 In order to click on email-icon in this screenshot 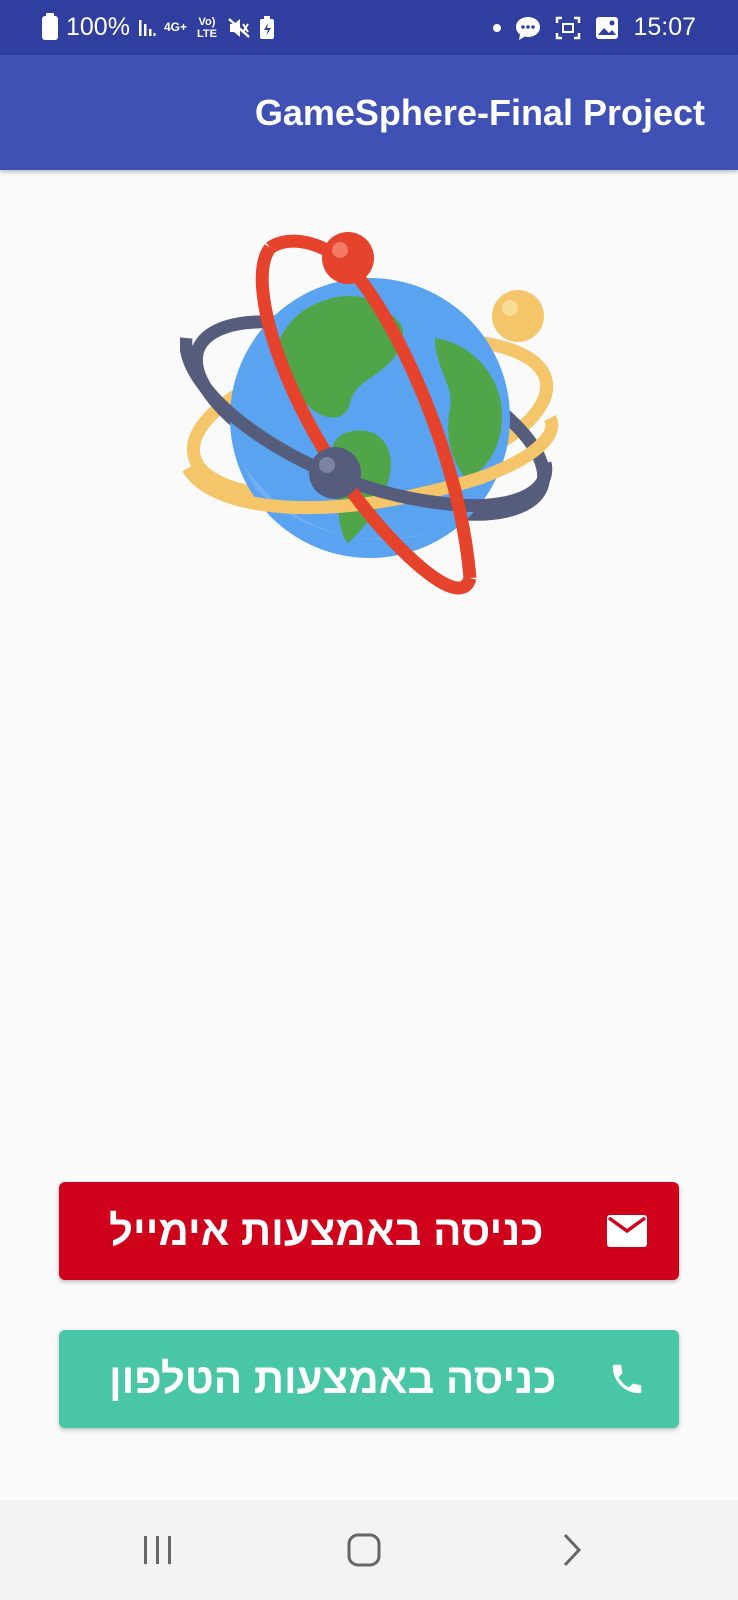, I will do `click(627, 1231)`.